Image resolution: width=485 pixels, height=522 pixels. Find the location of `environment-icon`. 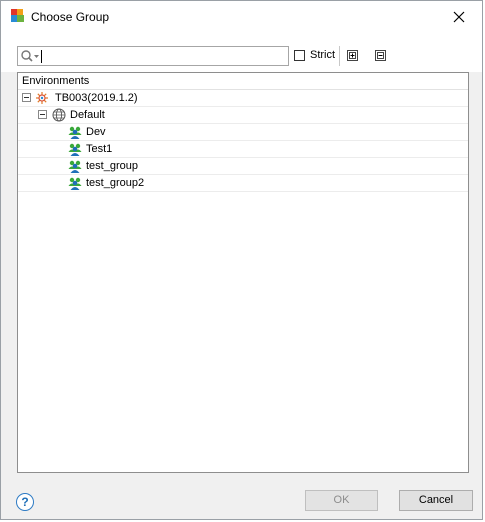

environment-icon is located at coordinates (42, 98).